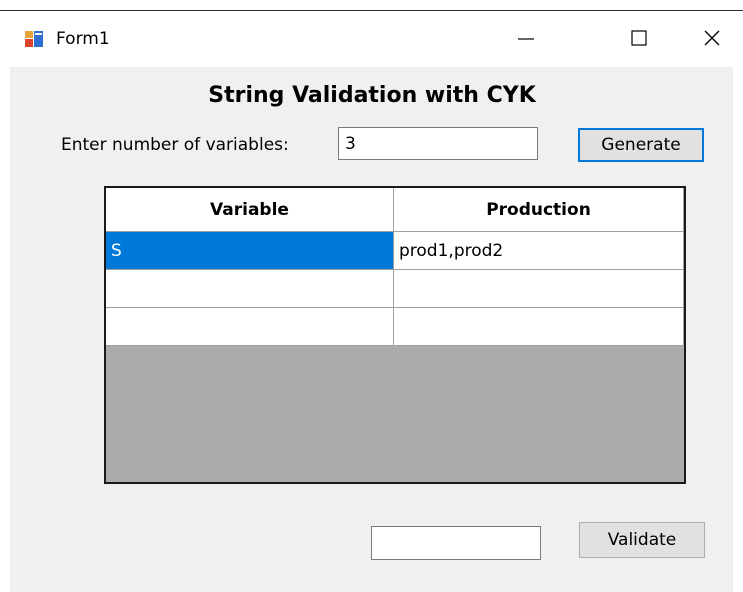  I want to click on title-bar: Form1, so click(371, 39).